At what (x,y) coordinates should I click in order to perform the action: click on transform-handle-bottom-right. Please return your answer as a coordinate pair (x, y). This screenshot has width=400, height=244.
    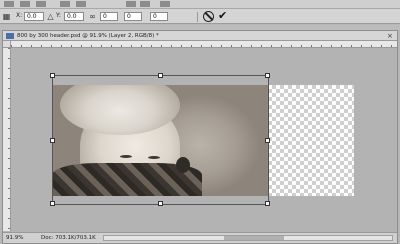
    Looking at the image, I should click on (267, 203).